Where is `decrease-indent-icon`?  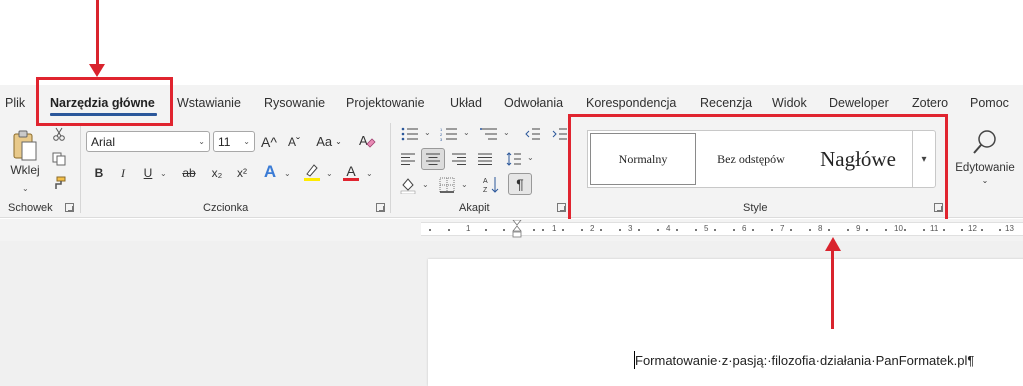 decrease-indent-icon is located at coordinates (532, 134).